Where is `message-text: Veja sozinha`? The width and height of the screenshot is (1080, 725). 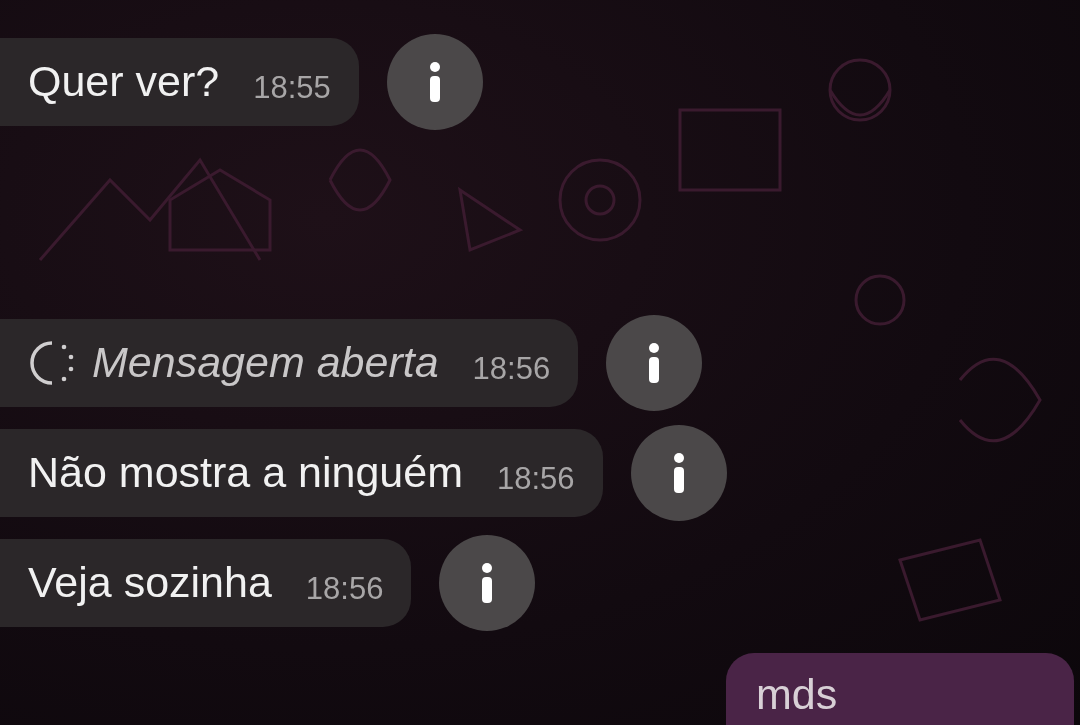 message-text: Veja sozinha is located at coordinates (150, 583).